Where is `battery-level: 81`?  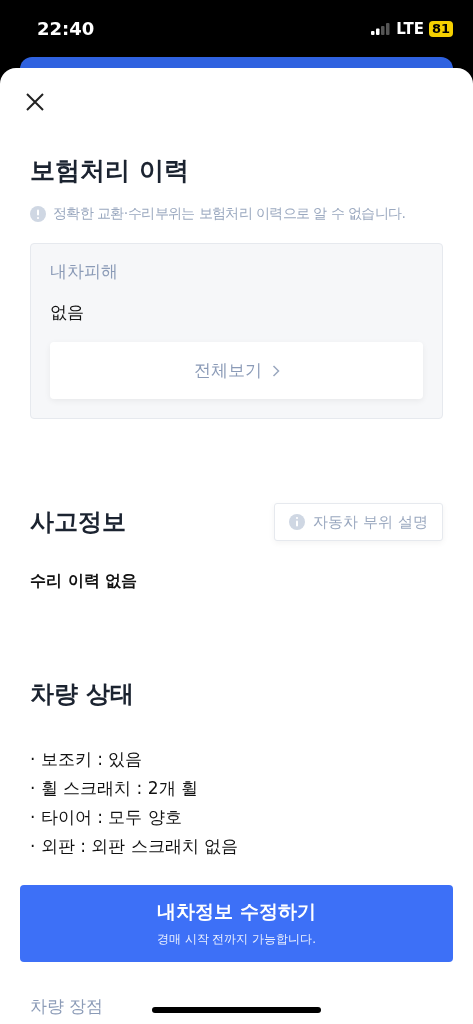
battery-level: 81 is located at coordinates (440, 28).